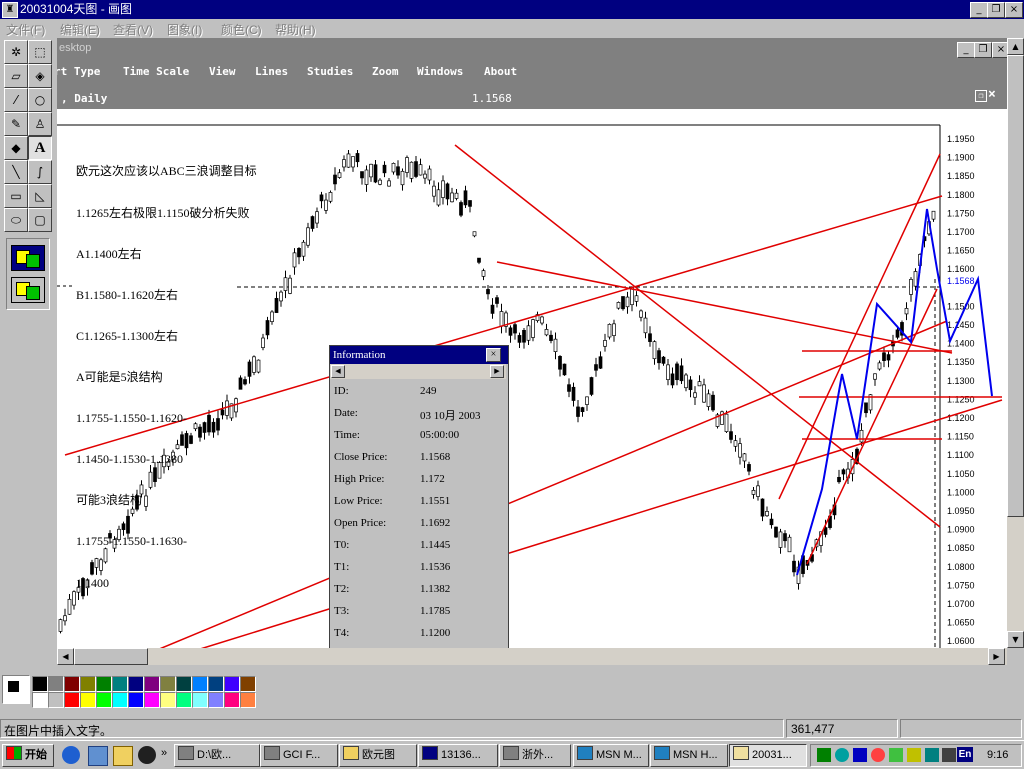  Describe the element at coordinates (28, 258) in the screenshot. I see `opaque-mode-icon` at that location.